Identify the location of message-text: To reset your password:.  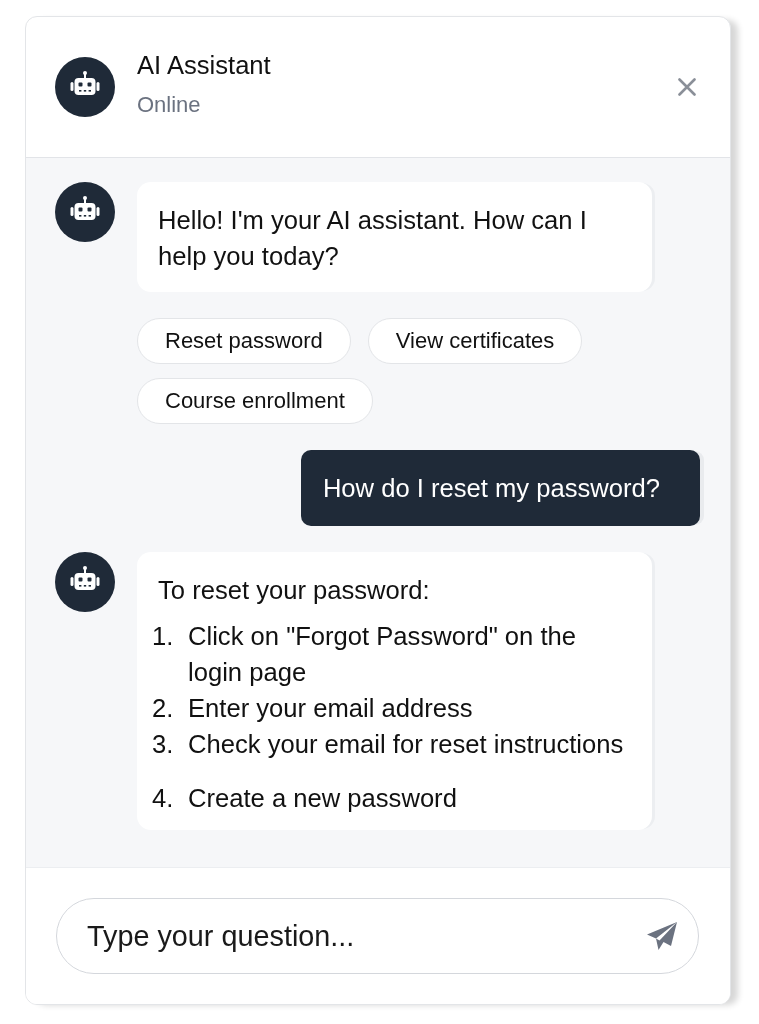
(294, 590).